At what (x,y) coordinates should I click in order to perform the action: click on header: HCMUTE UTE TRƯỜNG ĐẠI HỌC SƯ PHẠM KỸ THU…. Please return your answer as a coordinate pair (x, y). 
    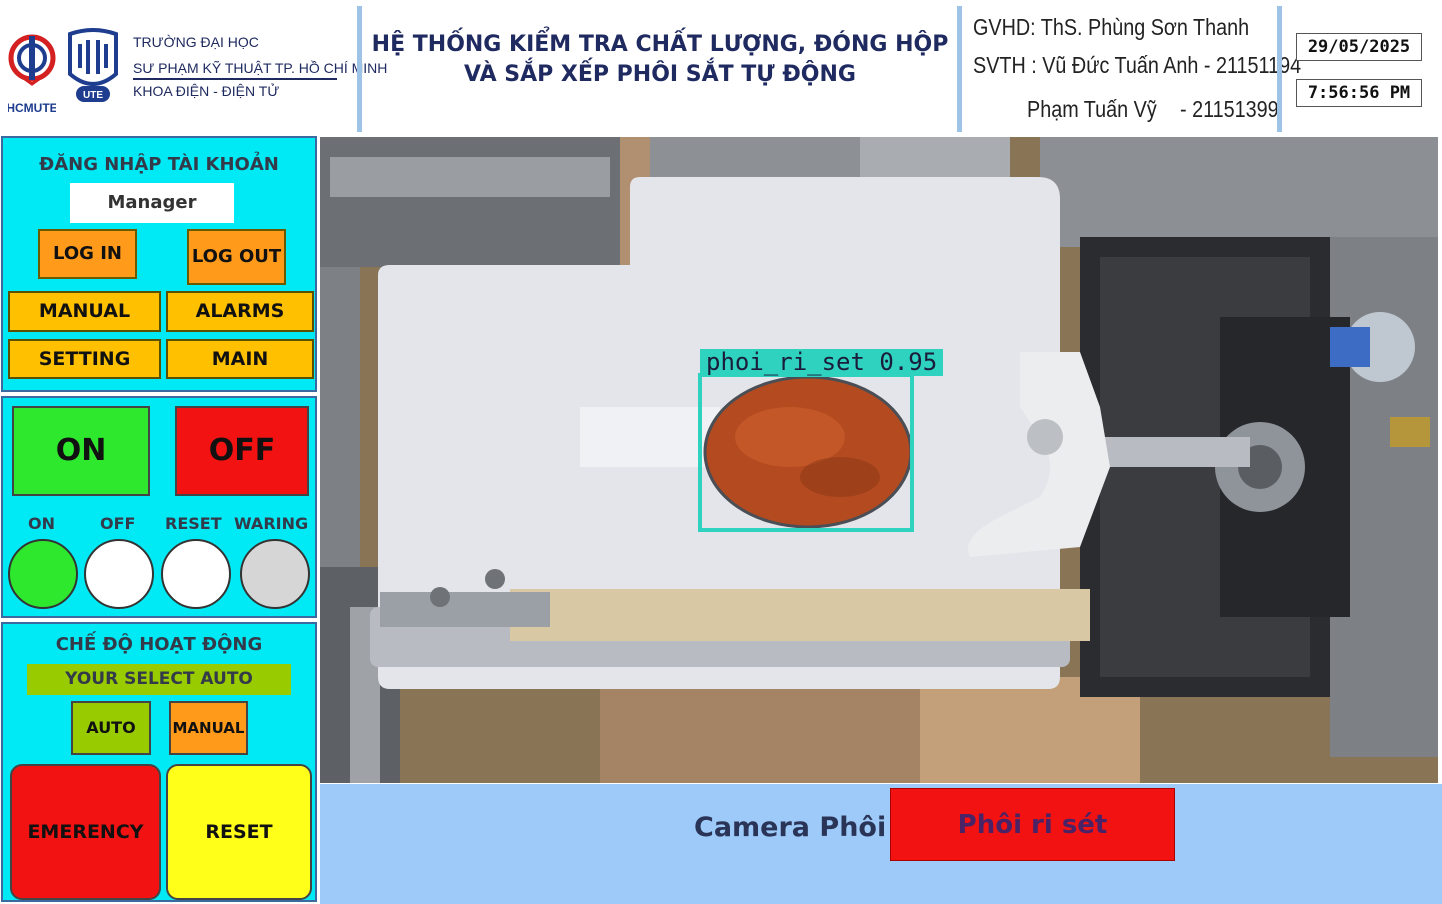
    Looking at the image, I should click on (721, 67).